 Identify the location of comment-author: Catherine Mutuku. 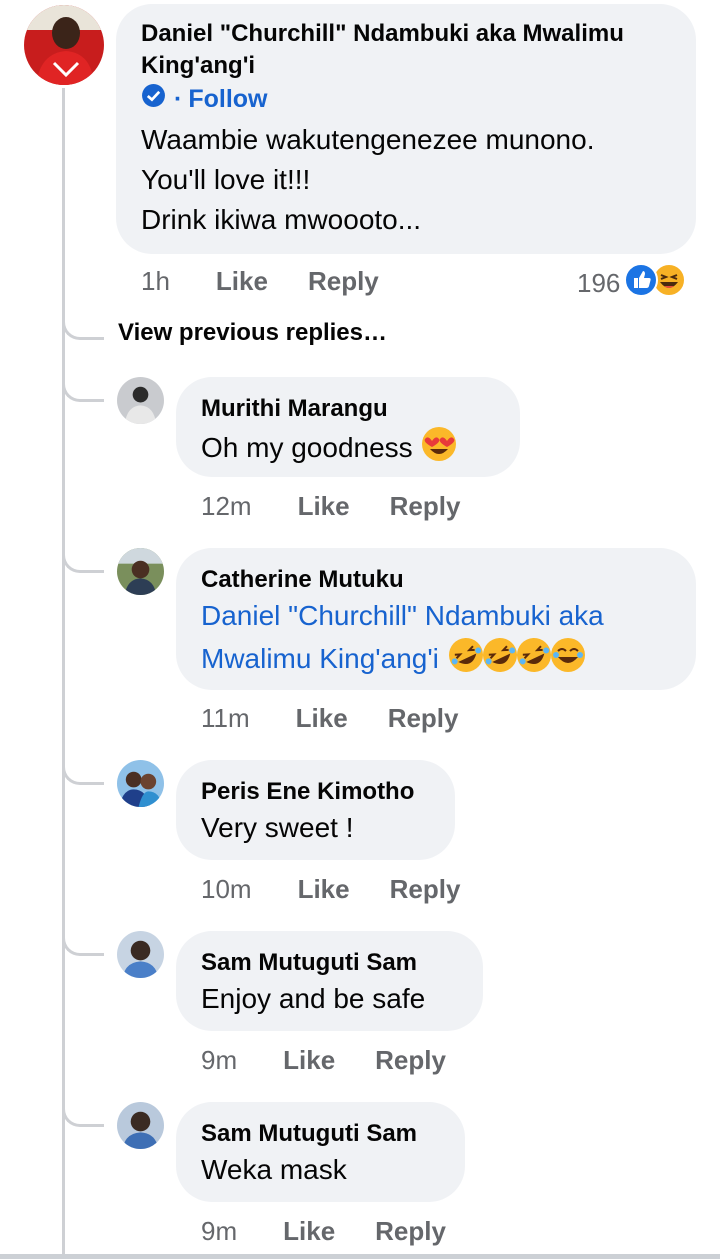
(448, 580).